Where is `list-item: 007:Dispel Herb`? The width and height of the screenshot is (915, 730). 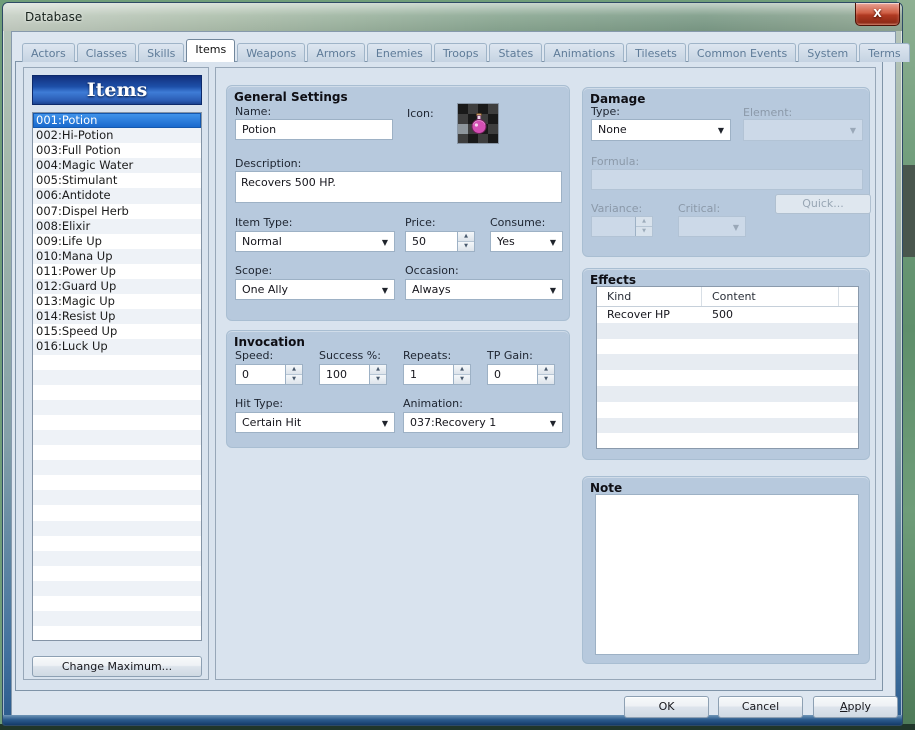
list-item: 007:Dispel Herb is located at coordinates (117, 211).